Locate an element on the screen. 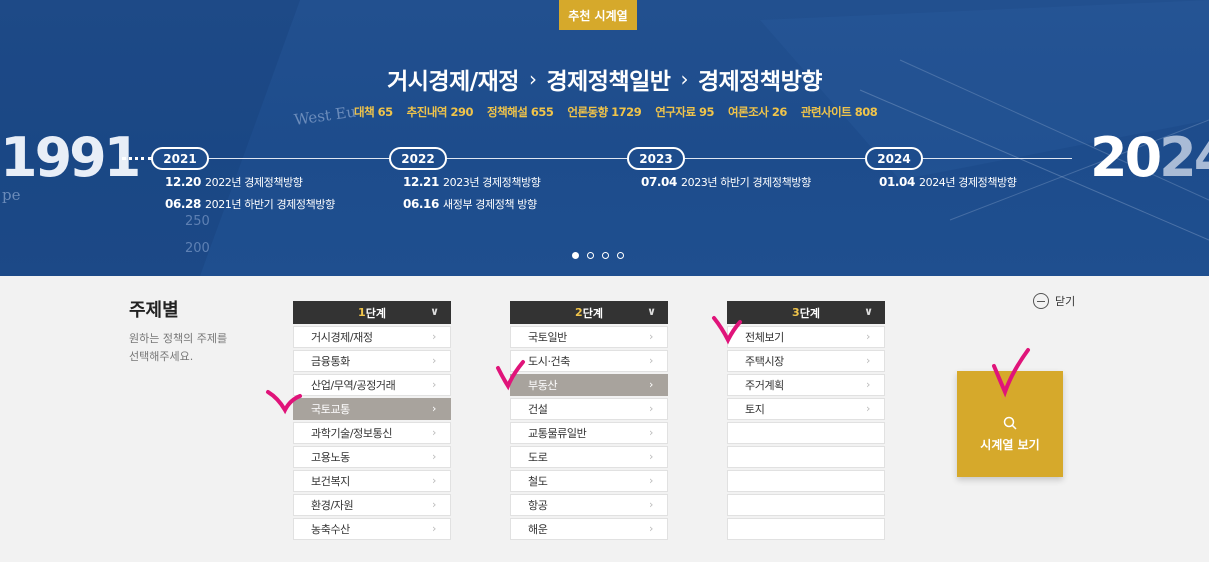  step-1-option: 국토교통 › is located at coordinates (372, 409).